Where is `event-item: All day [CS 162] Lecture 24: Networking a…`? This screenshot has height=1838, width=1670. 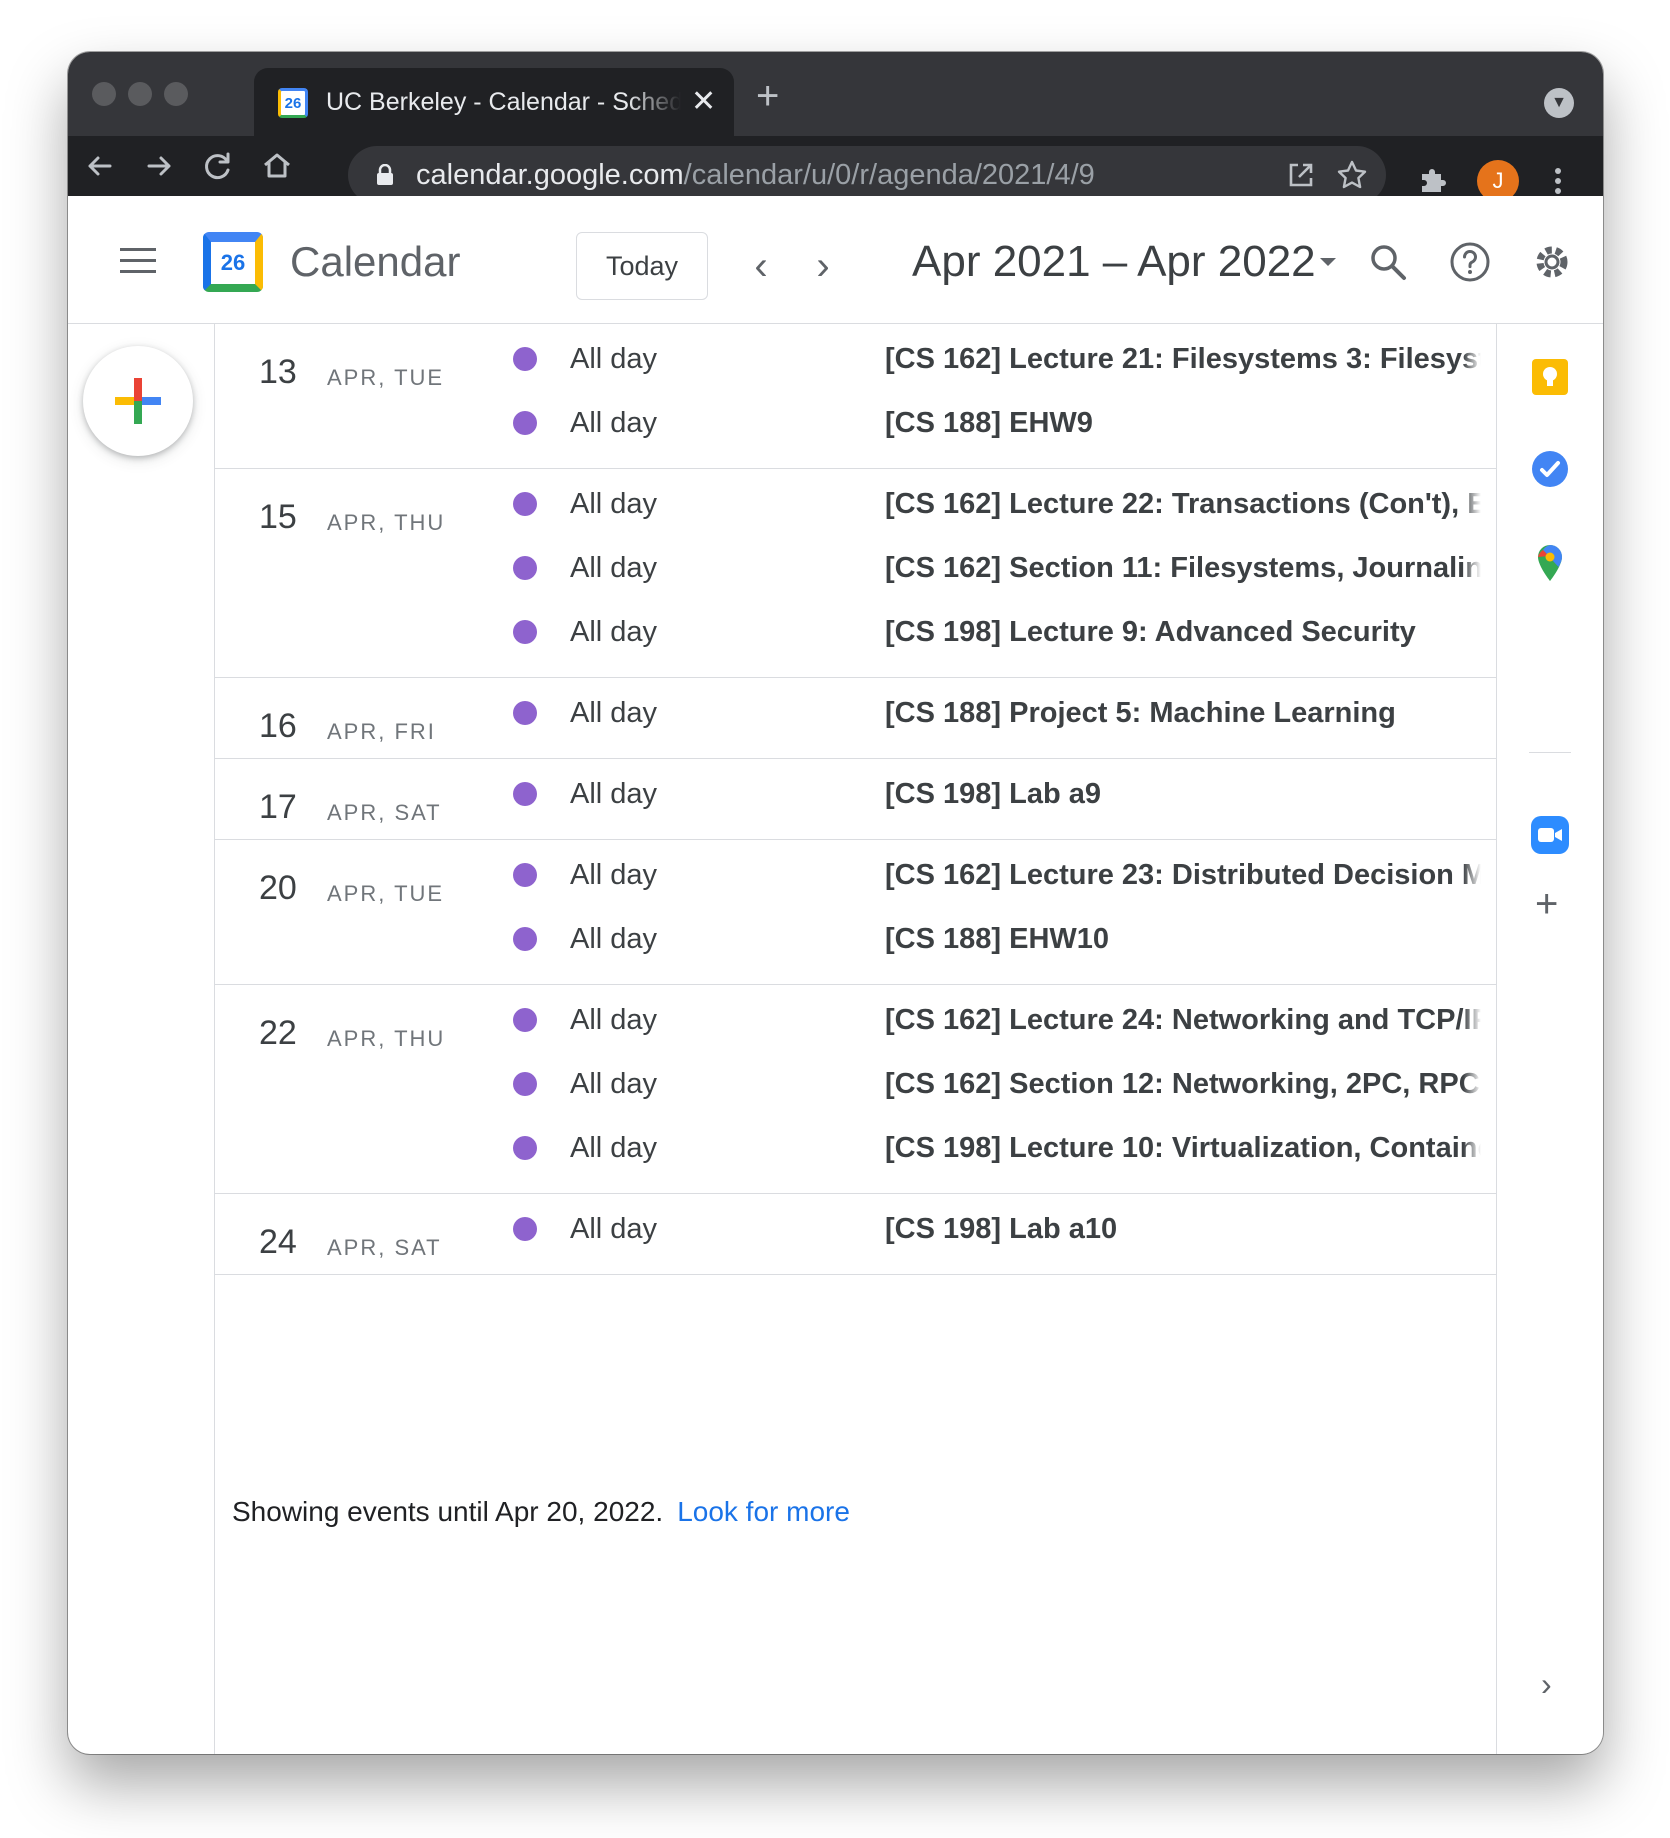 event-item: All day [CS 162] Lecture 24: Networking a… is located at coordinates (855, 1017).